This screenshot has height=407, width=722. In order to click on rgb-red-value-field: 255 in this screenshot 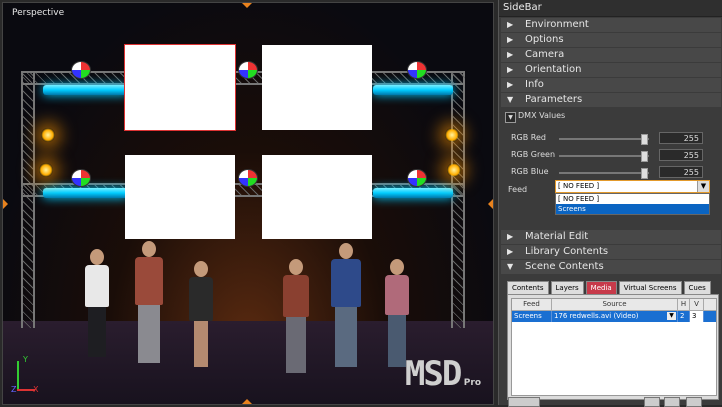, I will do `click(681, 138)`.